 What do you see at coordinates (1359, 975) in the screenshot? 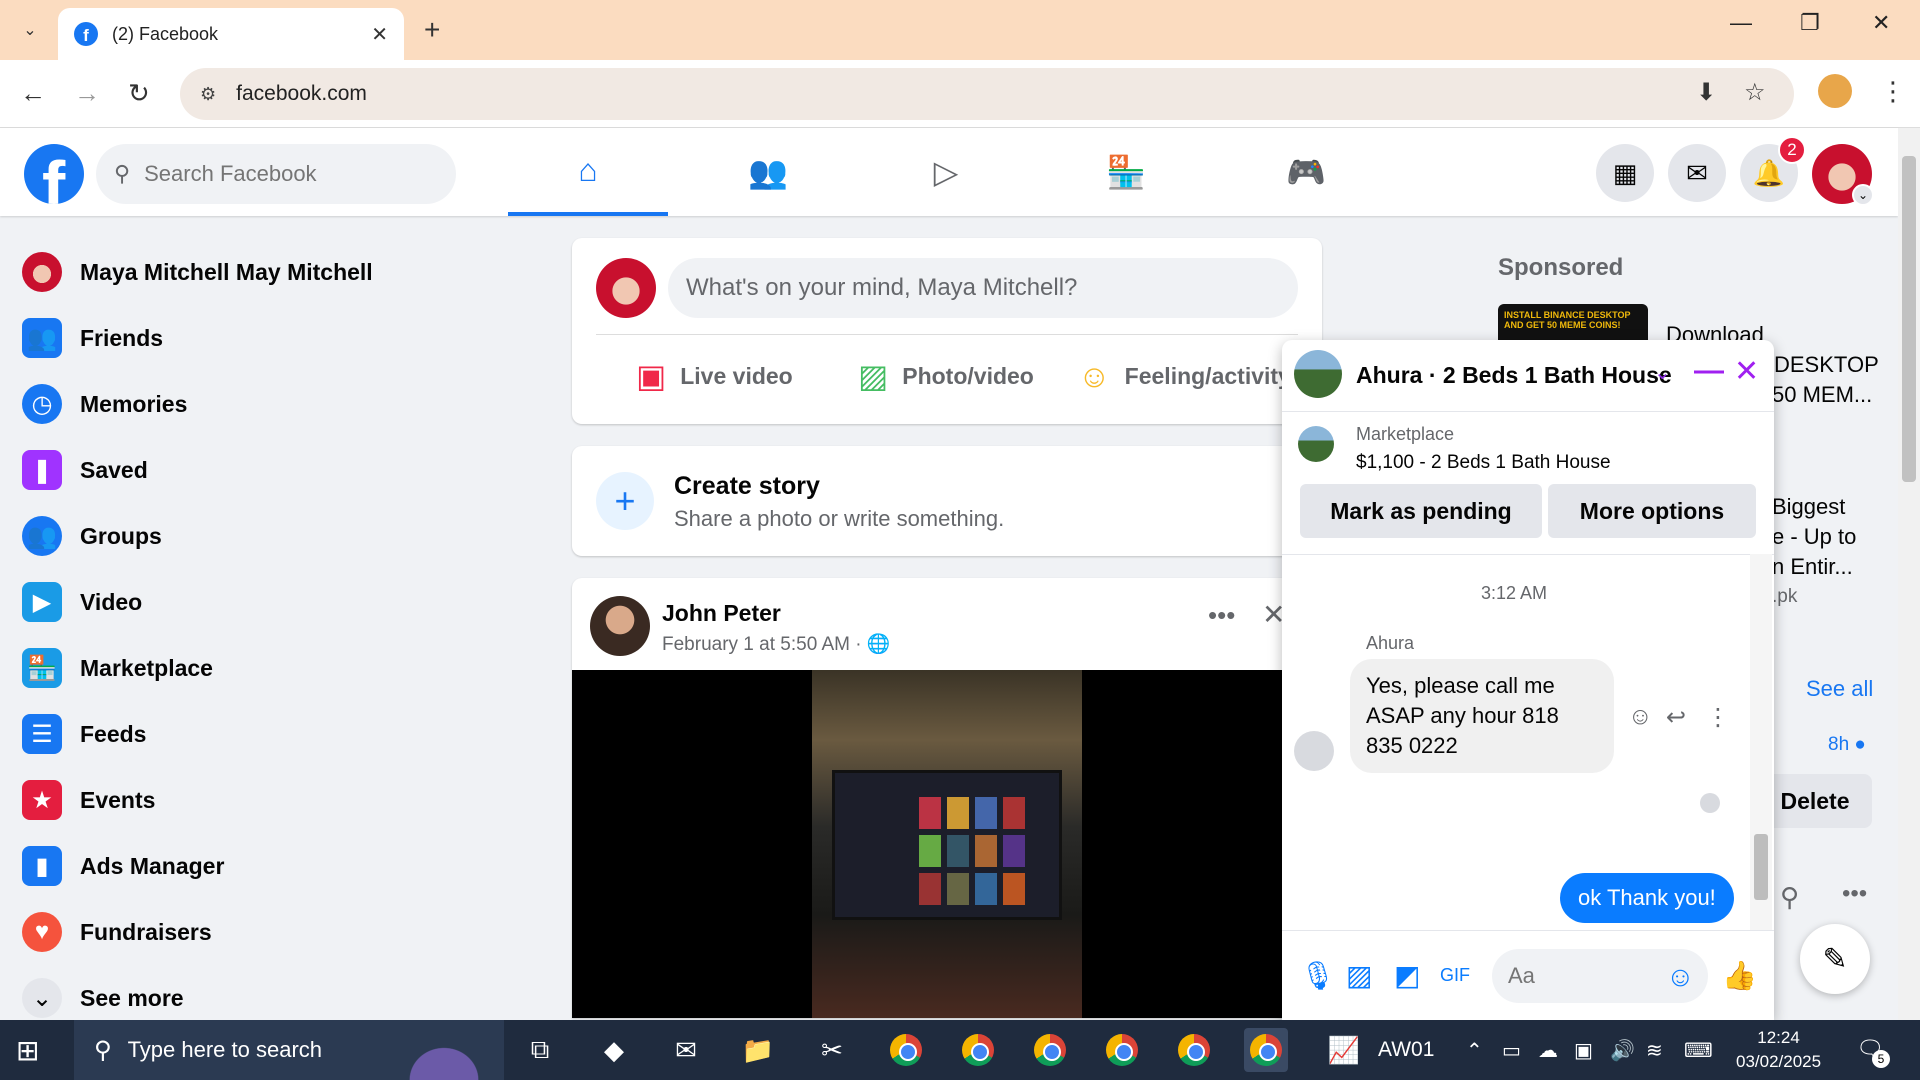
I see `photo-icon: ▨` at bounding box center [1359, 975].